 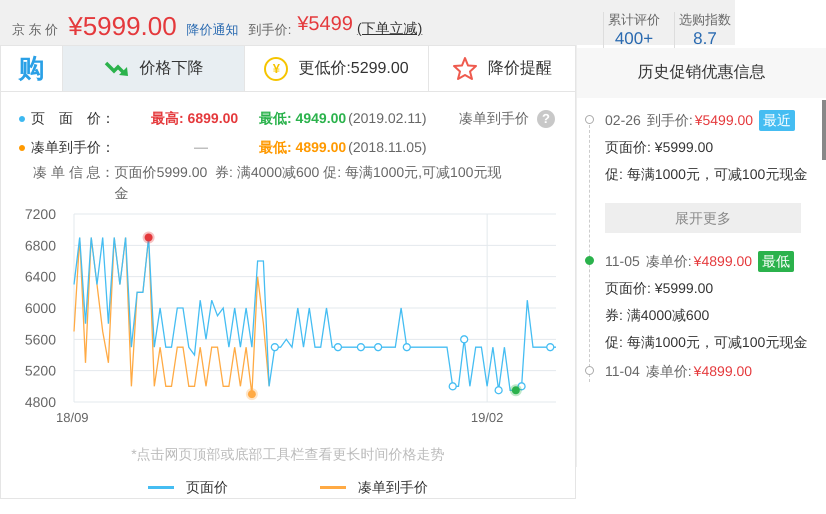 What do you see at coordinates (72, 417) in the screenshot?
I see `x-axis-label: 18/09` at bounding box center [72, 417].